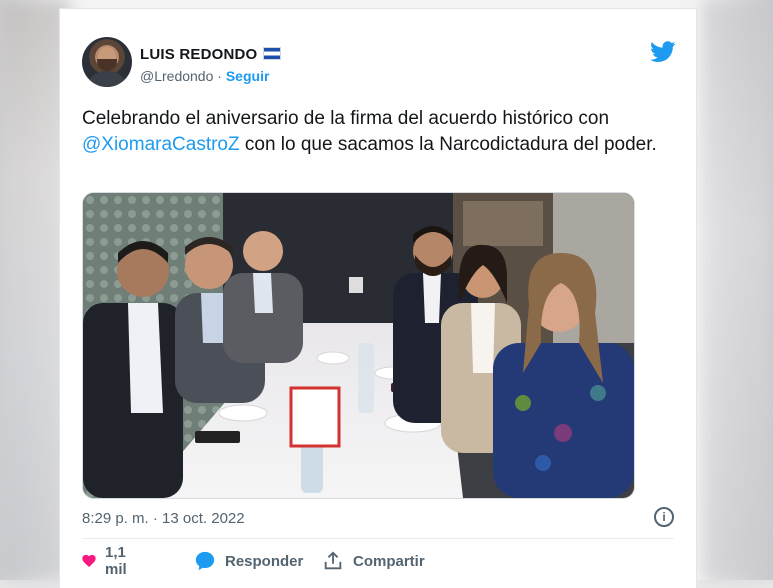 This screenshot has height=588, width=773. Describe the element at coordinates (378, 538) in the screenshot. I see `divider` at that location.